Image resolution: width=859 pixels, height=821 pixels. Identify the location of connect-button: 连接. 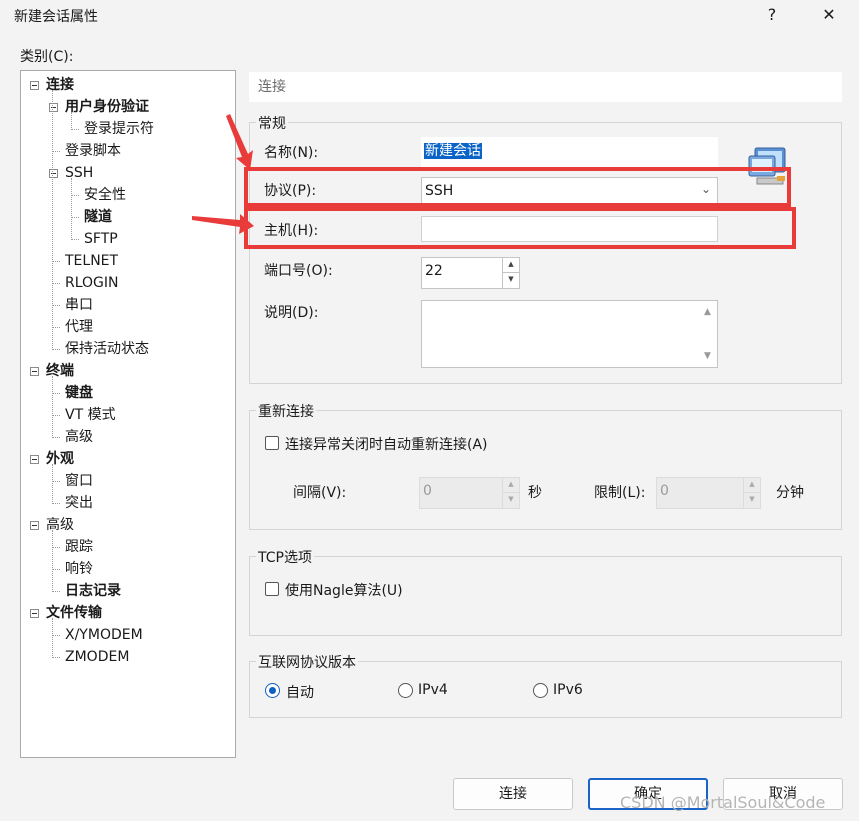
(513, 794).